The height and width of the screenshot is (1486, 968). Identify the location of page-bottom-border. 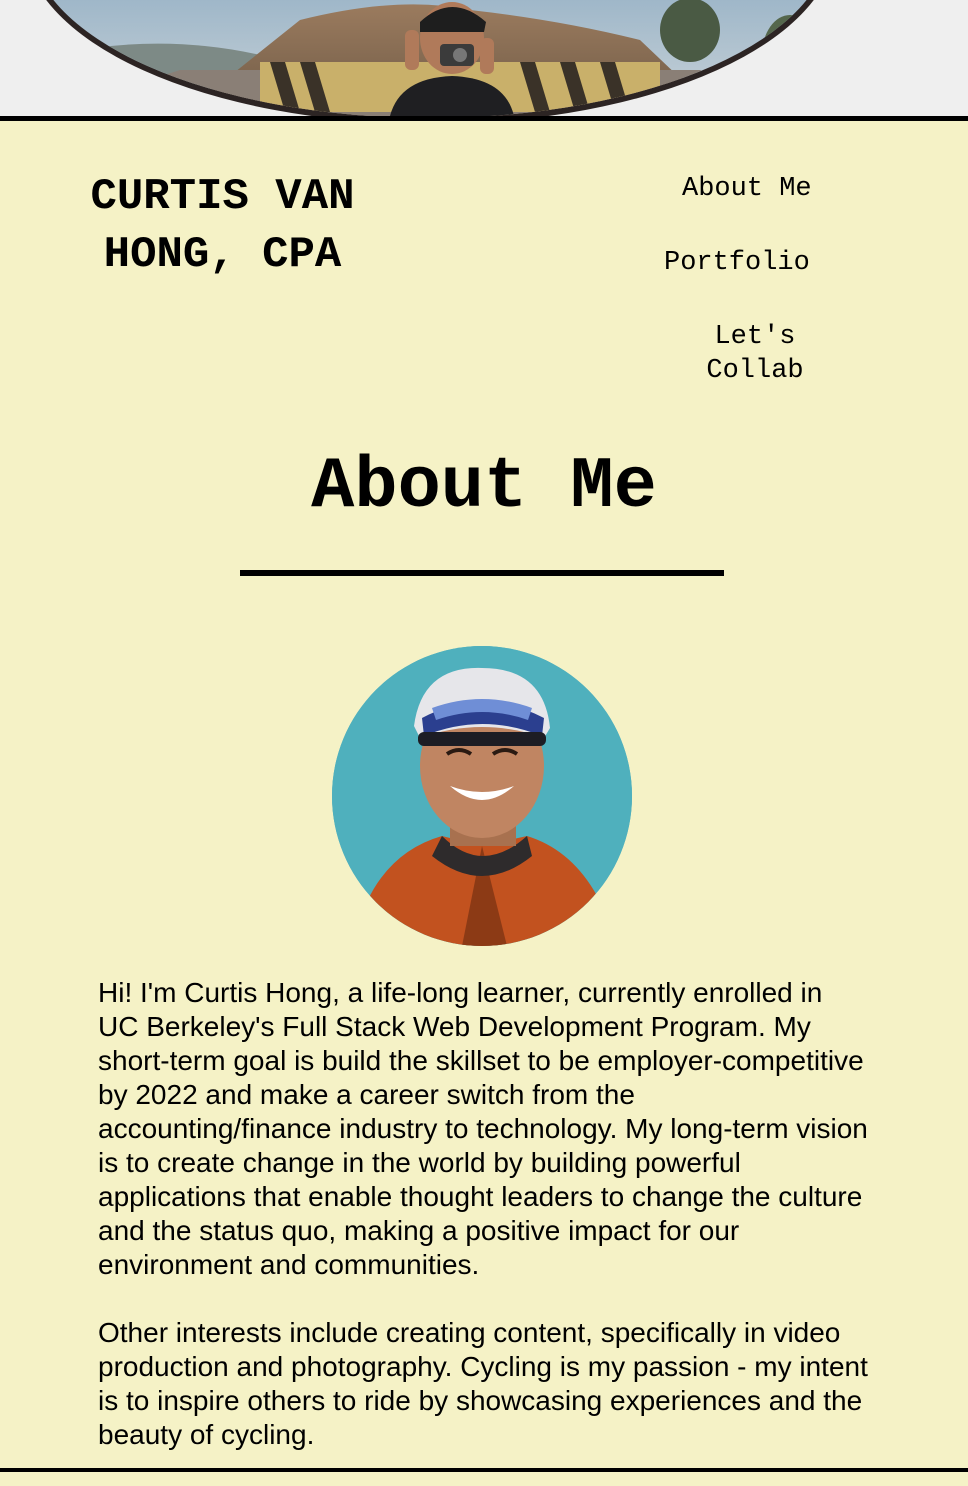
(484, 1470).